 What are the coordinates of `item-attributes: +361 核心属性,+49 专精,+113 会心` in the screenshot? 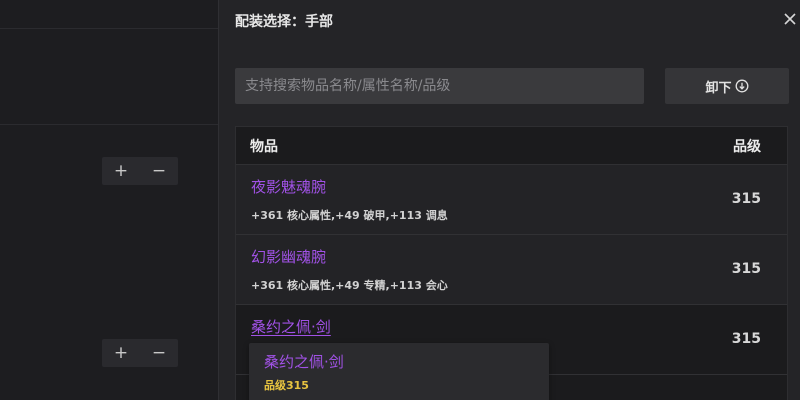 It's located at (349, 285).